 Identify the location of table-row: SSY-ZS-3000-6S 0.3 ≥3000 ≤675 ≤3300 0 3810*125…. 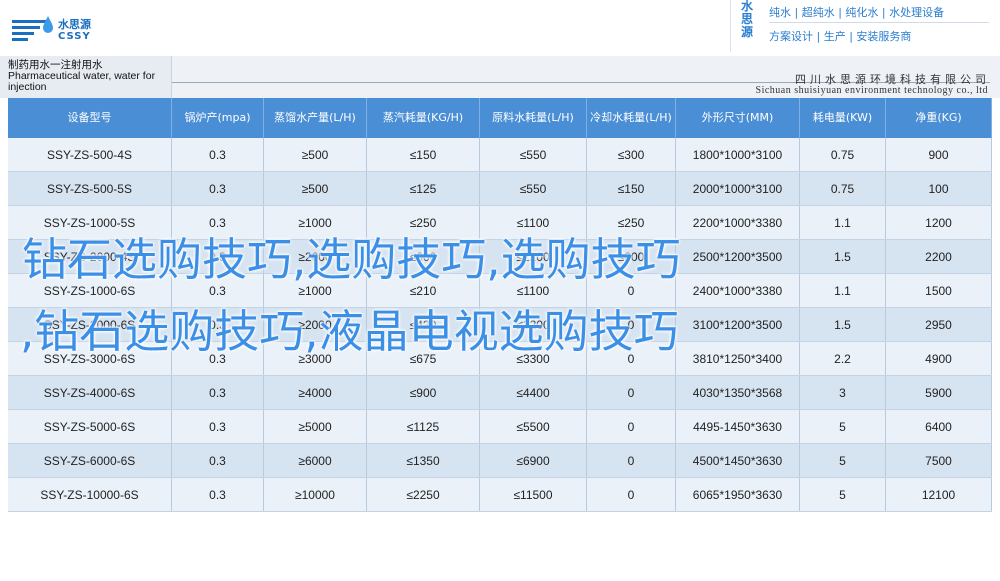
(500, 359).